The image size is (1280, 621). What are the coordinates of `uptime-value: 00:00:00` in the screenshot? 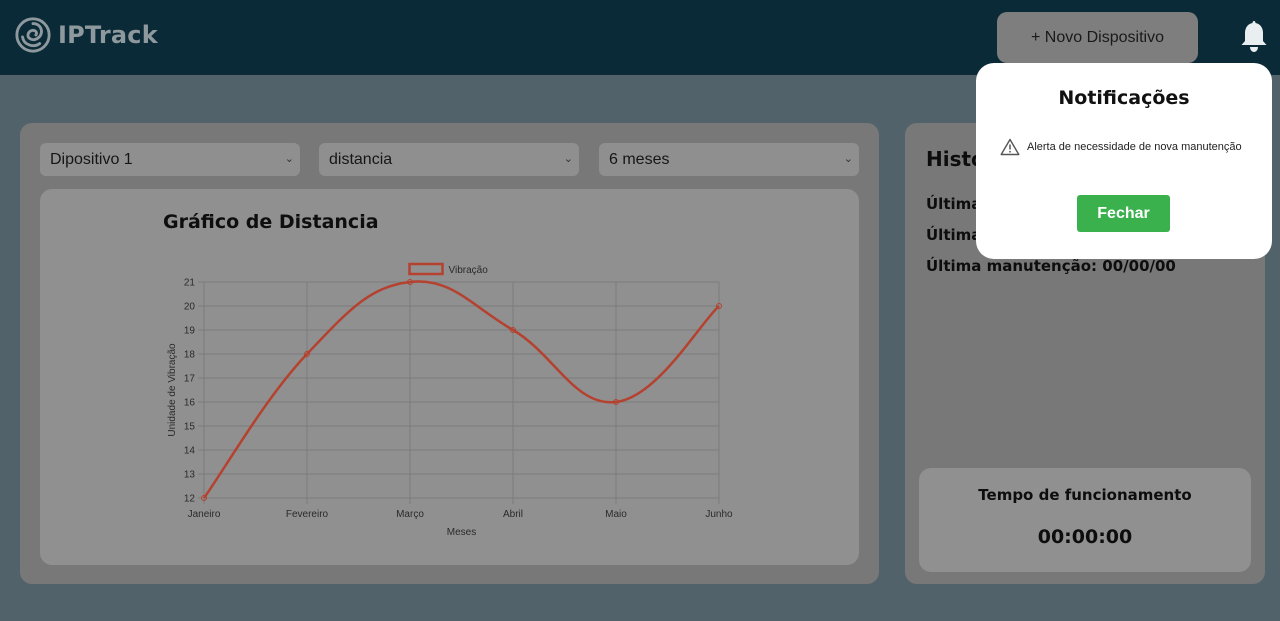 It's located at (1085, 537).